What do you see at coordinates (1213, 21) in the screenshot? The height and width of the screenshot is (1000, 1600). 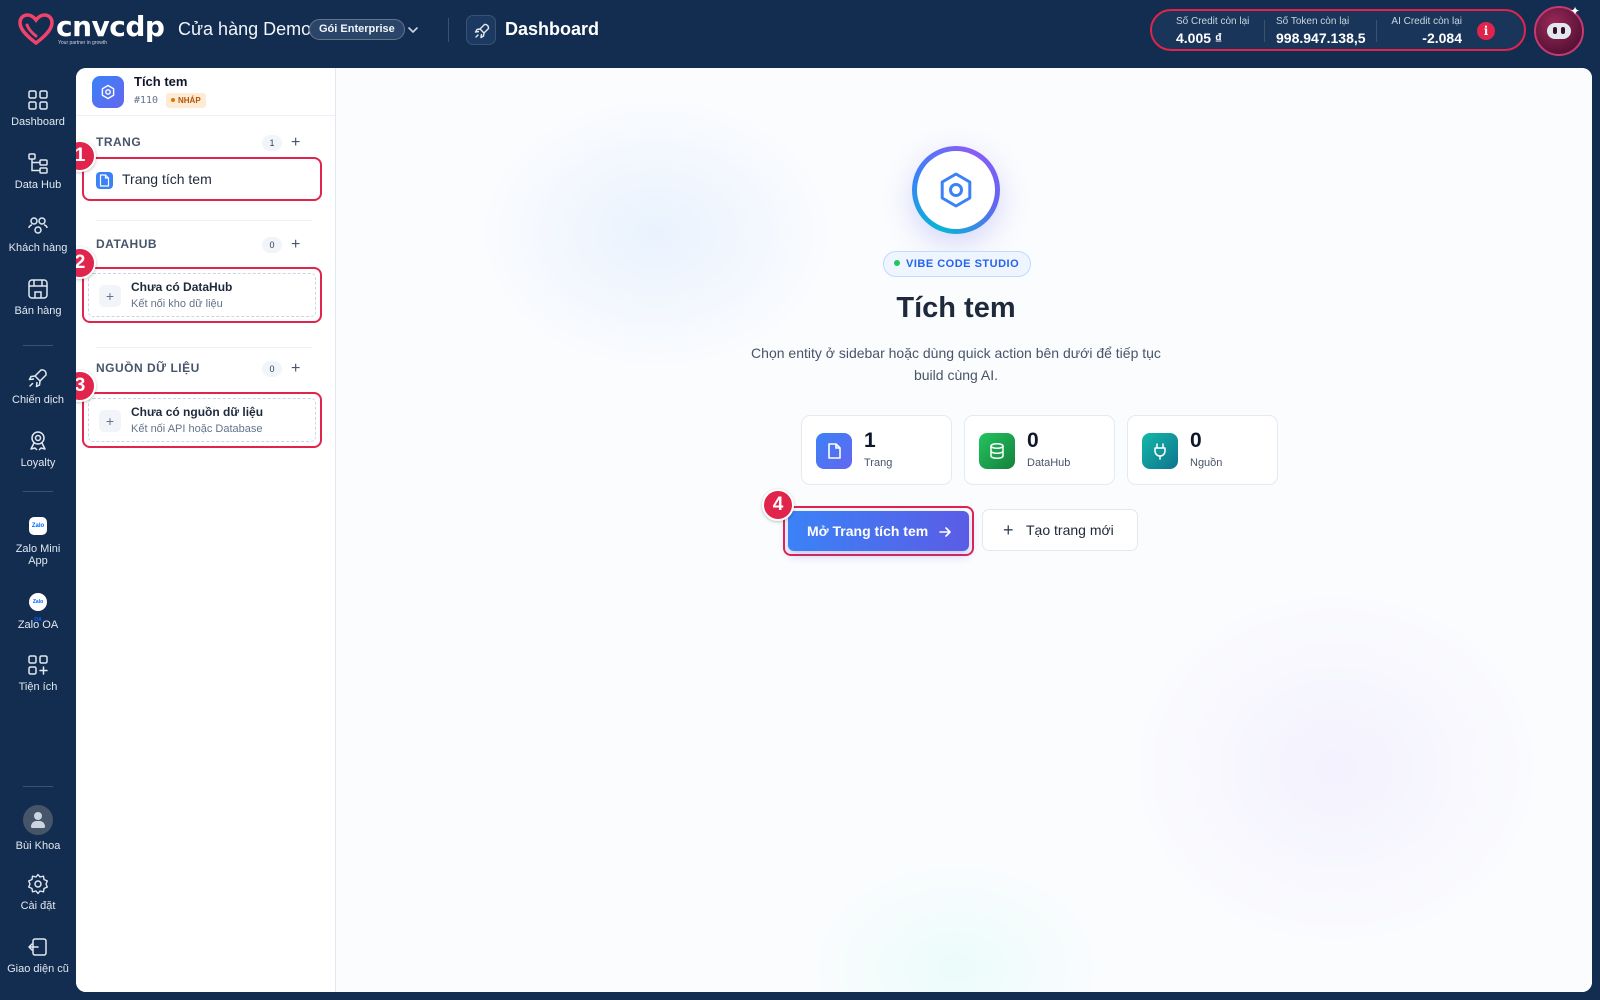 I see `credit-balance-label: Số Credit còn lại` at bounding box center [1213, 21].